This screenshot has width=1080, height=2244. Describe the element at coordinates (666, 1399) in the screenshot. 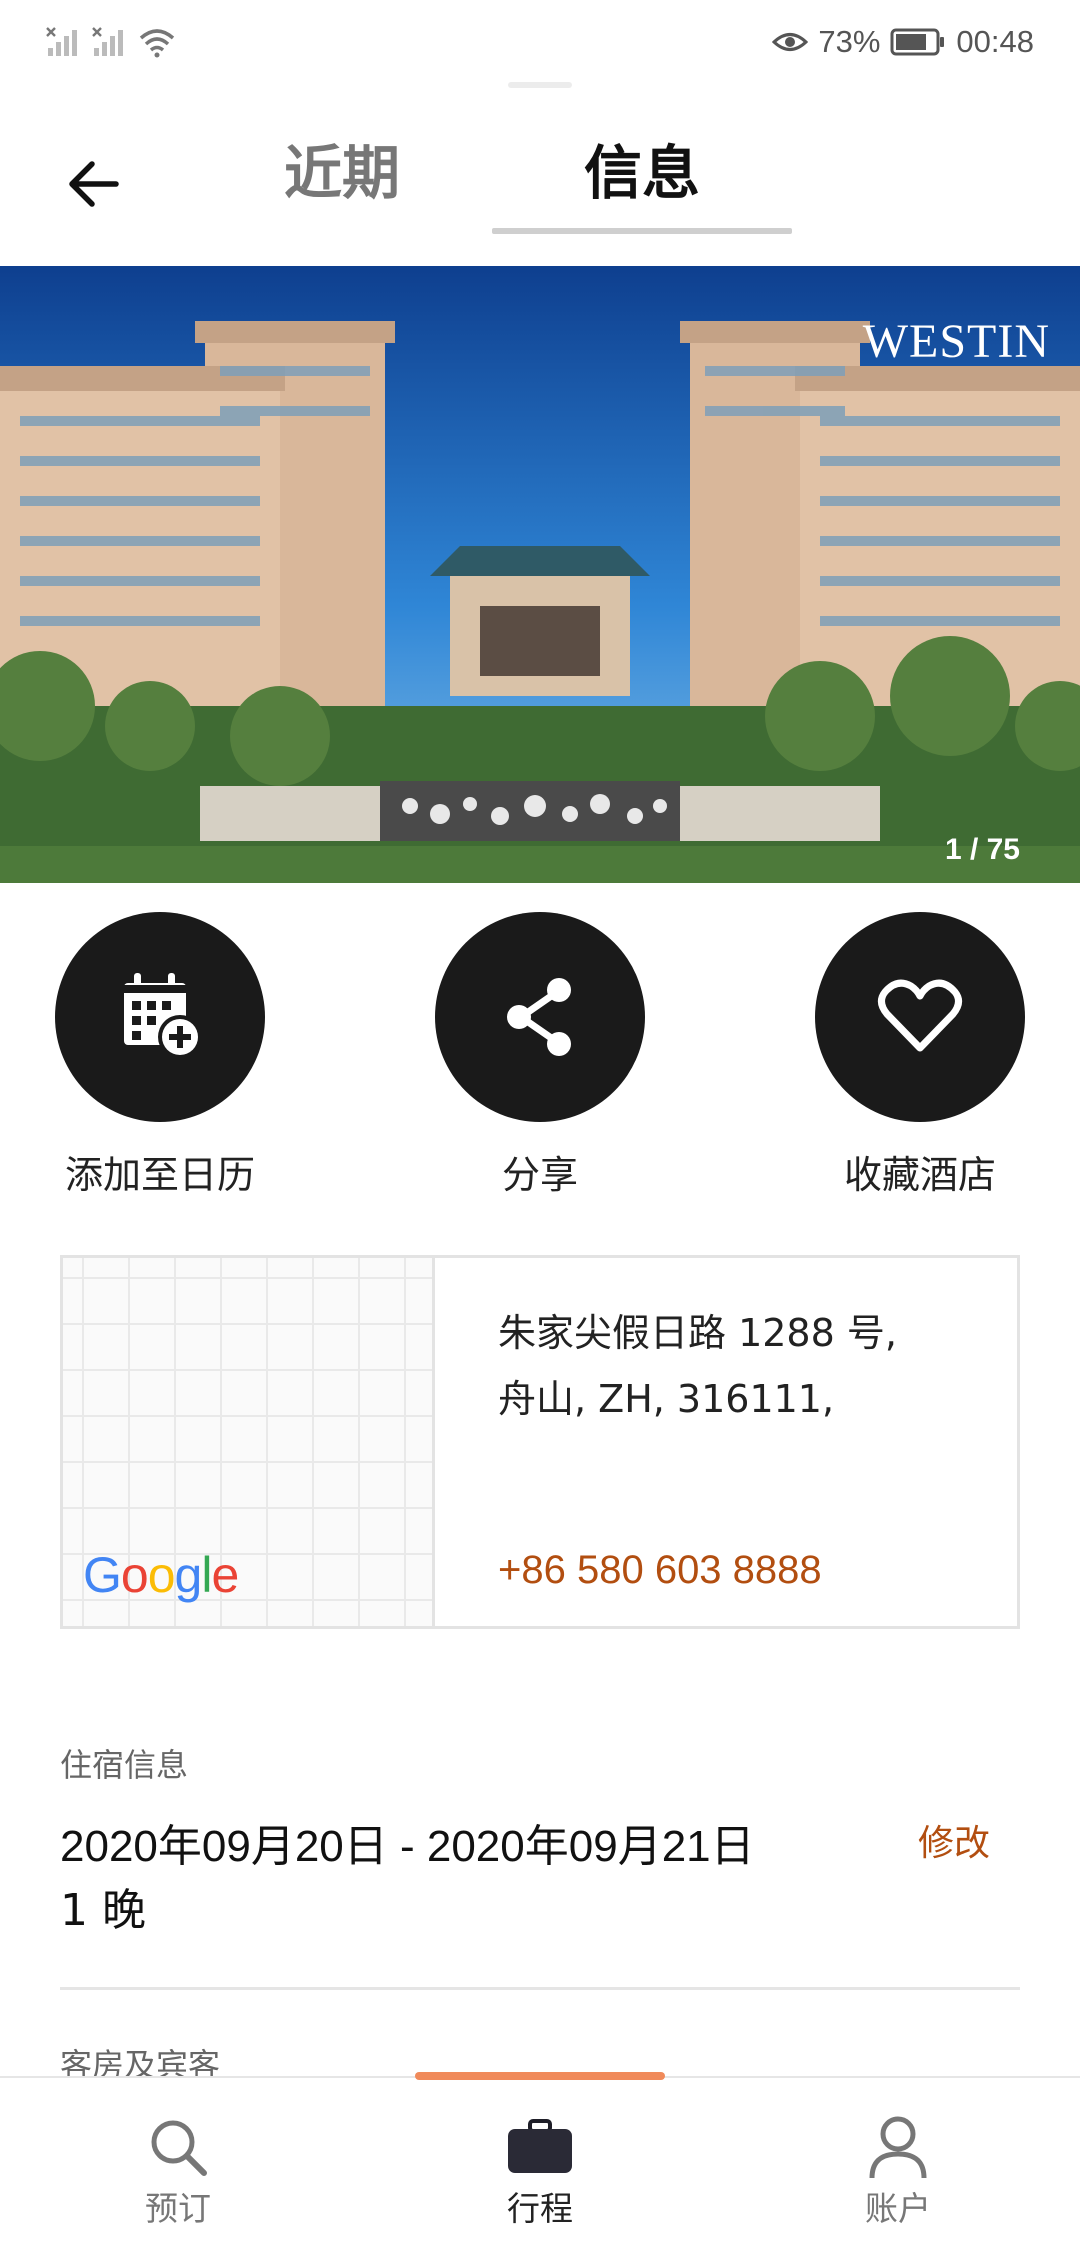

I see `address-line-2: 舟山, ZH, 316111,` at that location.